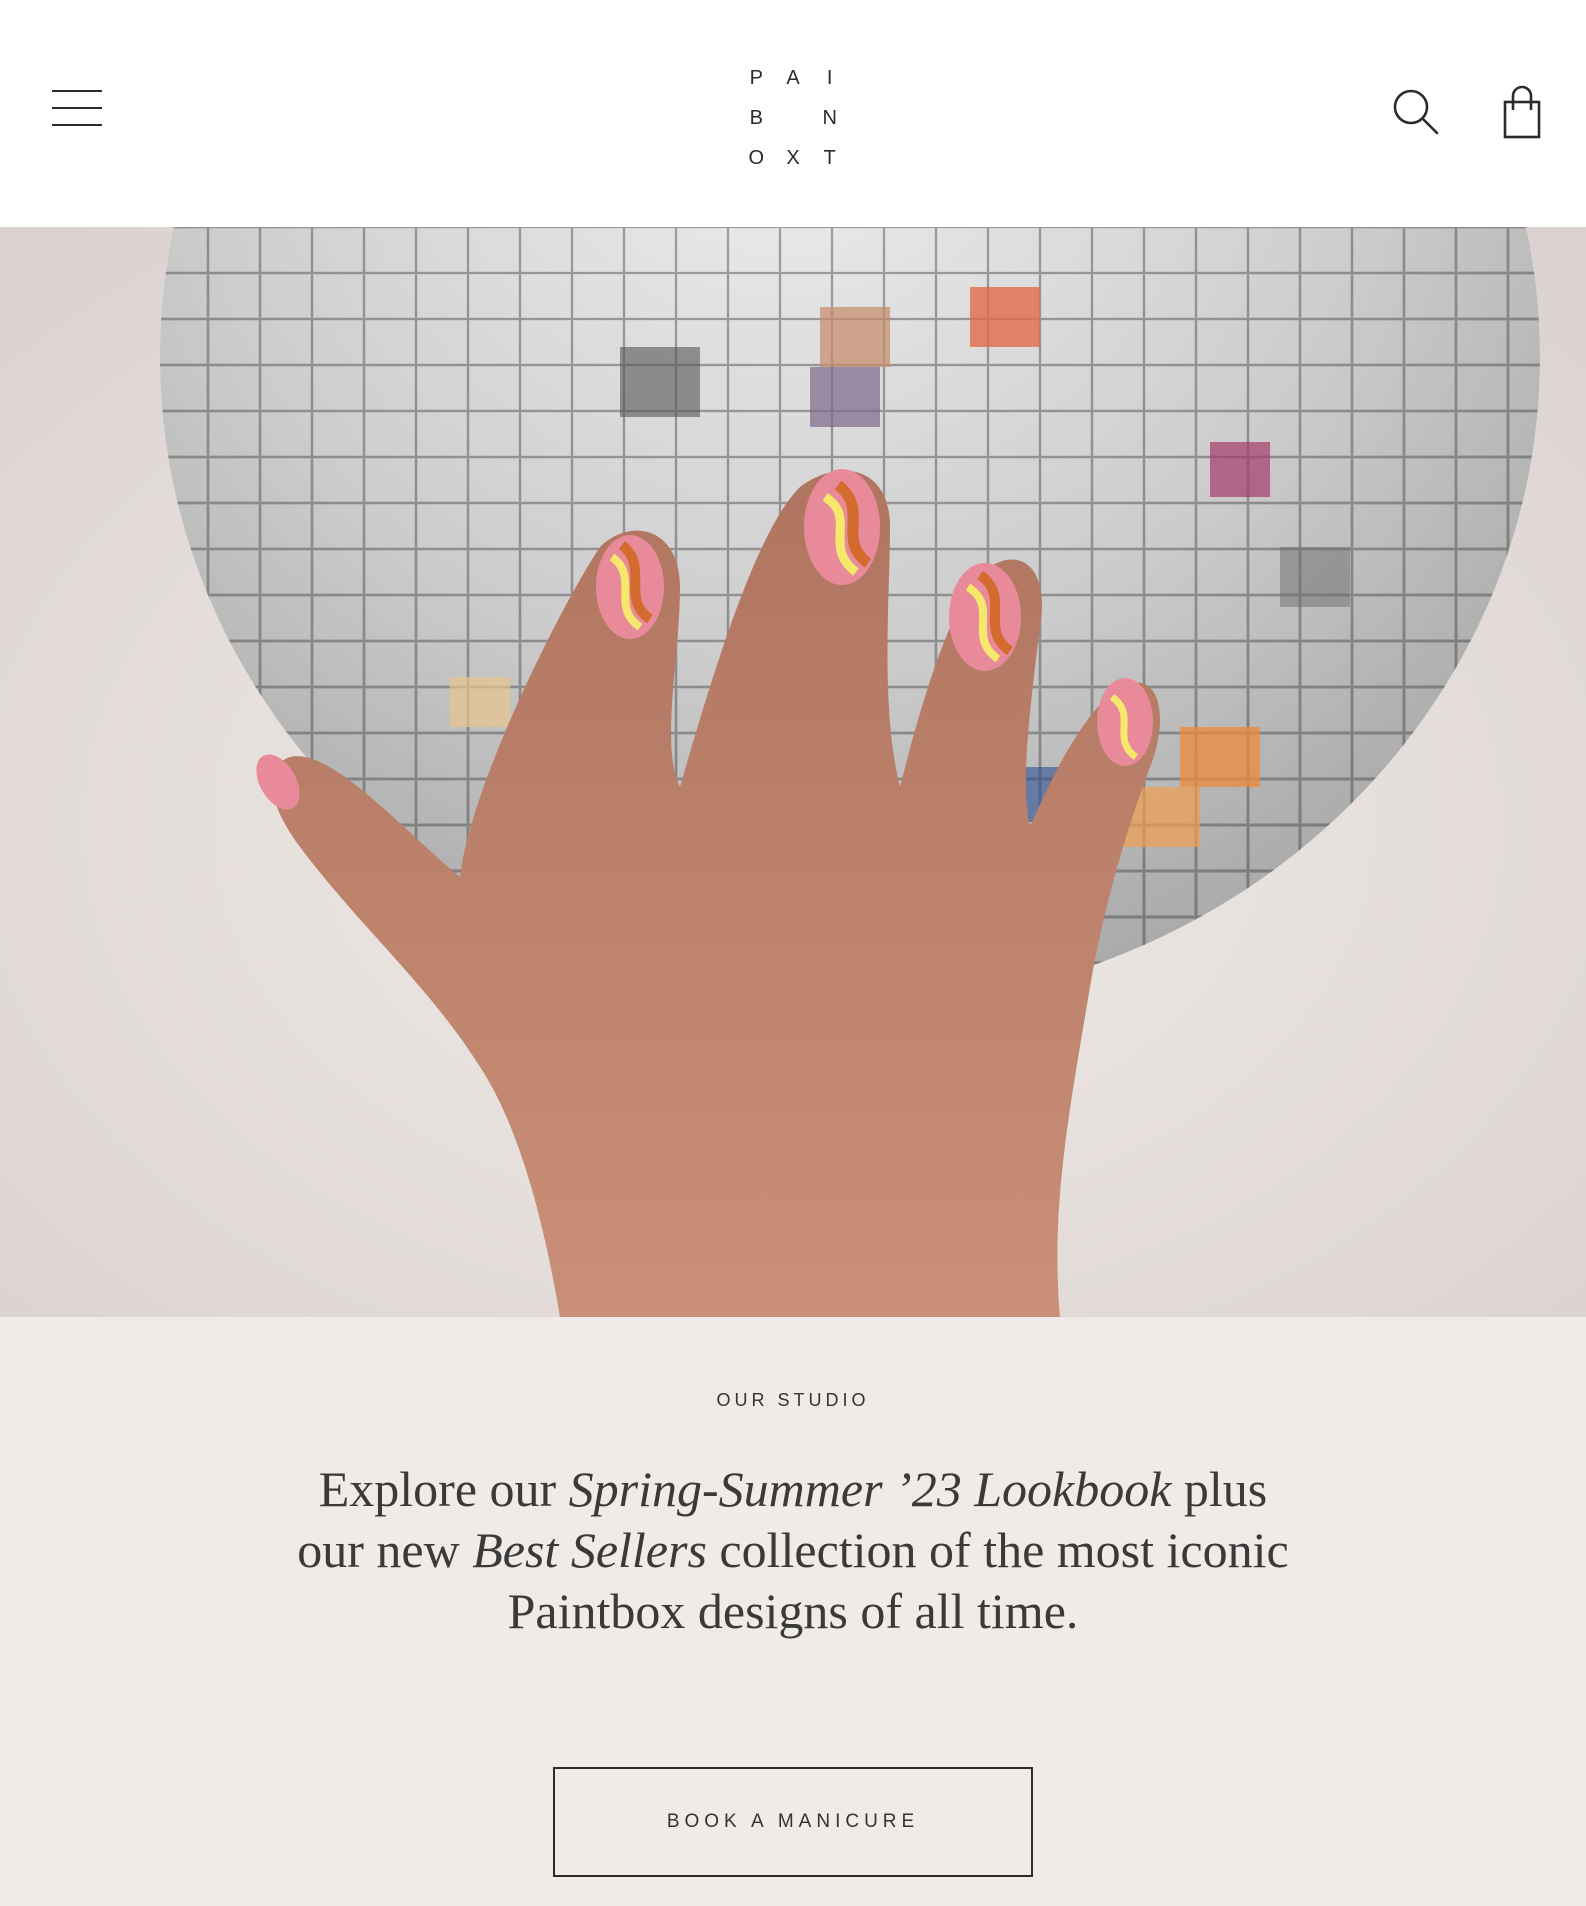  Describe the element at coordinates (793, 78) in the screenshot. I see `logo-letter: A` at that location.